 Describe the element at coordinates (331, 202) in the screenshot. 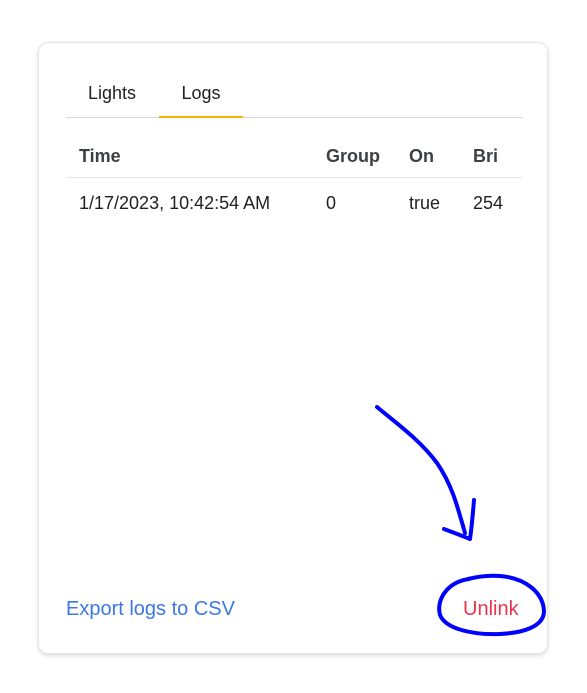

I see `cell-group: 0` at that location.